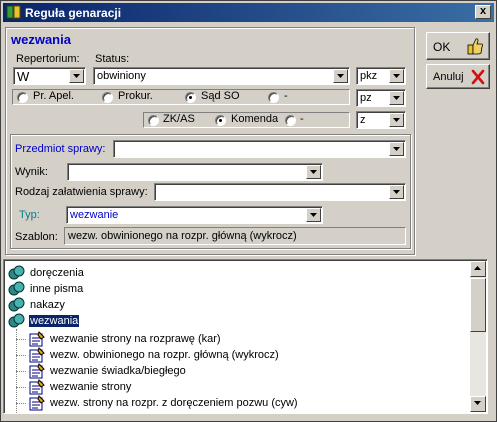 The image size is (497, 422). Describe the element at coordinates (363, 120) in the screenshot. I see `z-value: z` at that location.